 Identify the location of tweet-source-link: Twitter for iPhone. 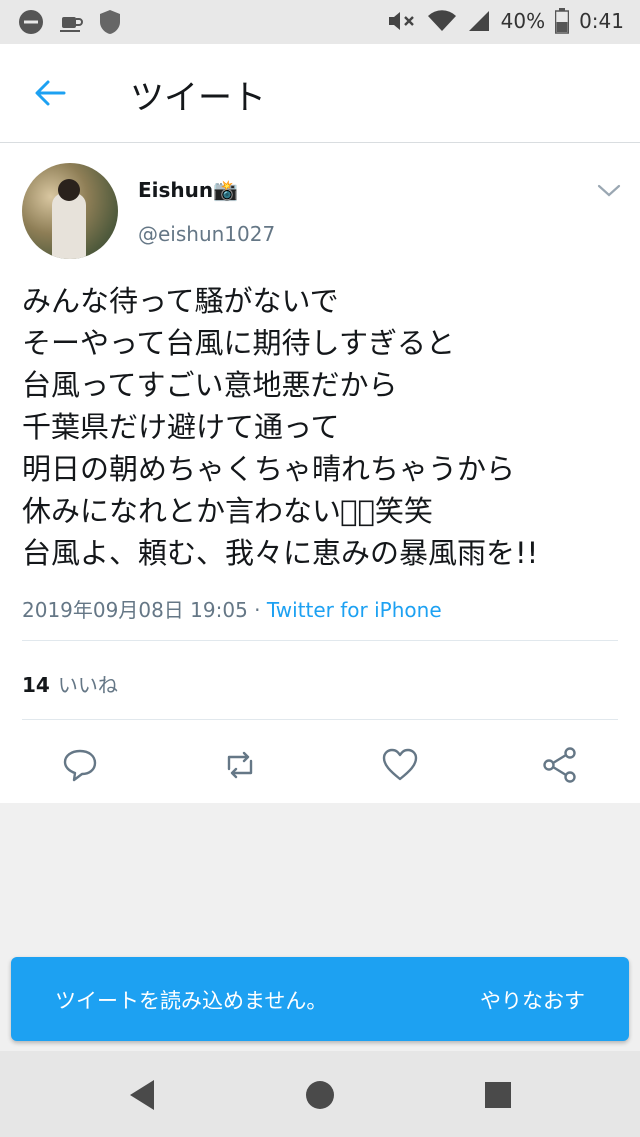
(354, 610).